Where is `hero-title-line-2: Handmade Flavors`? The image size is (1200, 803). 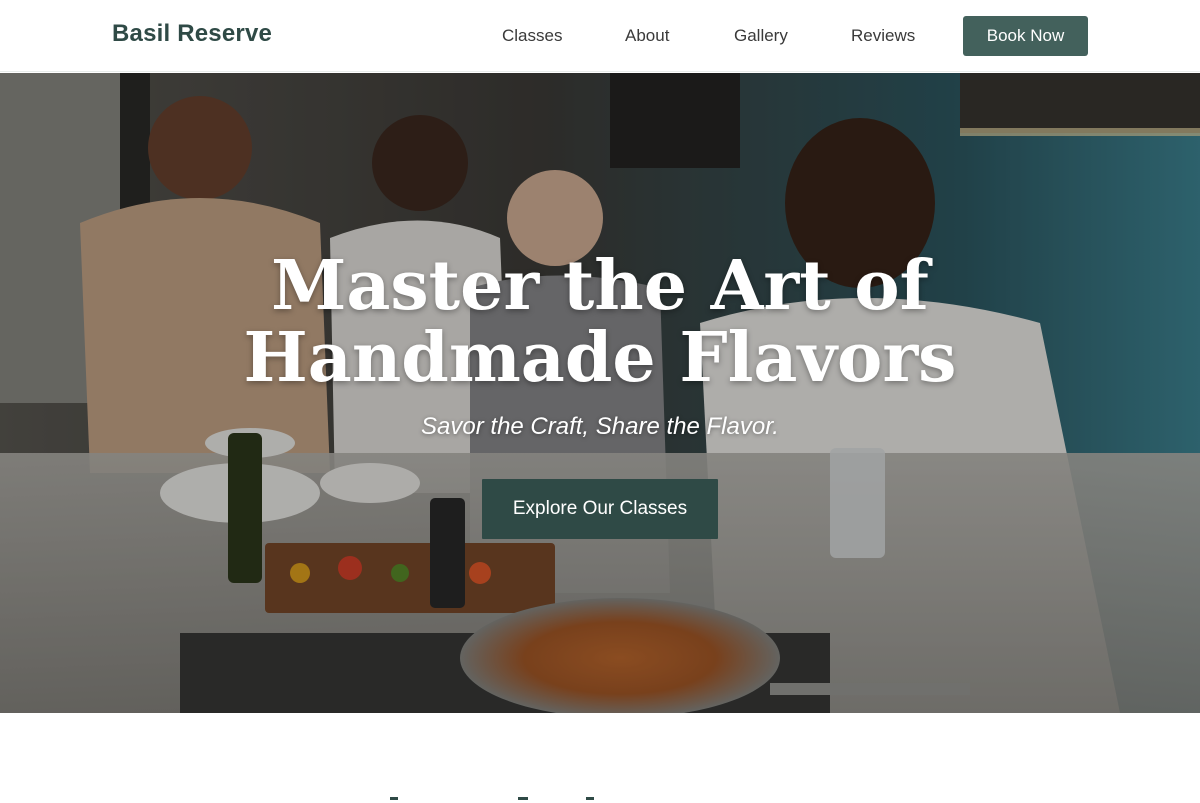 hero-title-line-2: Handmade Flavors is located at coordinates (600, 358).